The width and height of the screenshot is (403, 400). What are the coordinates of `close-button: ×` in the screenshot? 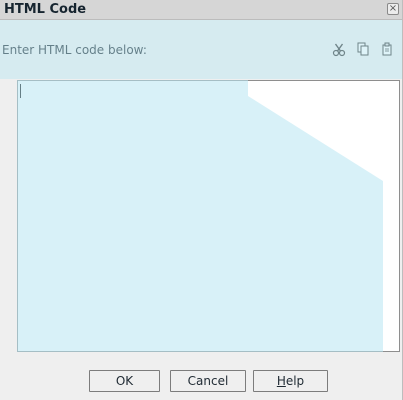 It's located at (393, 9).